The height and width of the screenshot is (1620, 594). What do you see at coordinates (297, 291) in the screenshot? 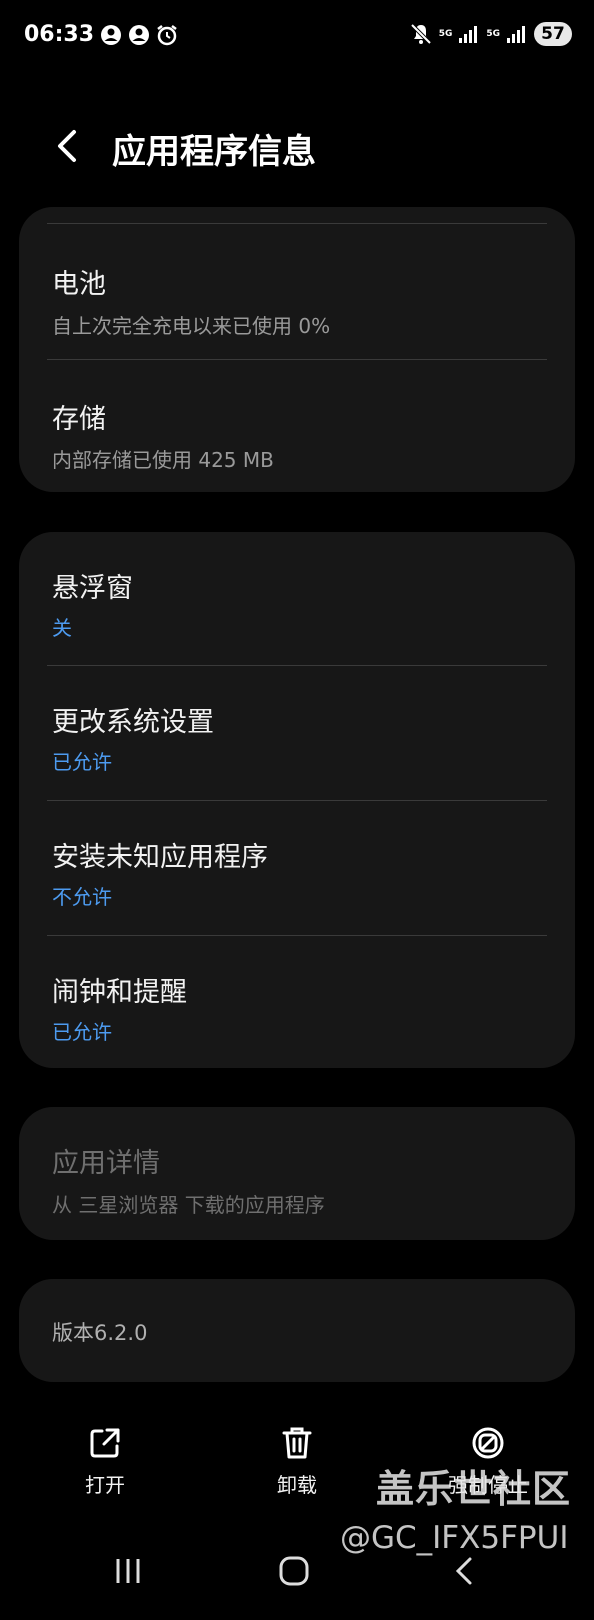
I see `battery-row: 电池 自上次完全充电以来已使用 0%` at bounding box center [297, 291].